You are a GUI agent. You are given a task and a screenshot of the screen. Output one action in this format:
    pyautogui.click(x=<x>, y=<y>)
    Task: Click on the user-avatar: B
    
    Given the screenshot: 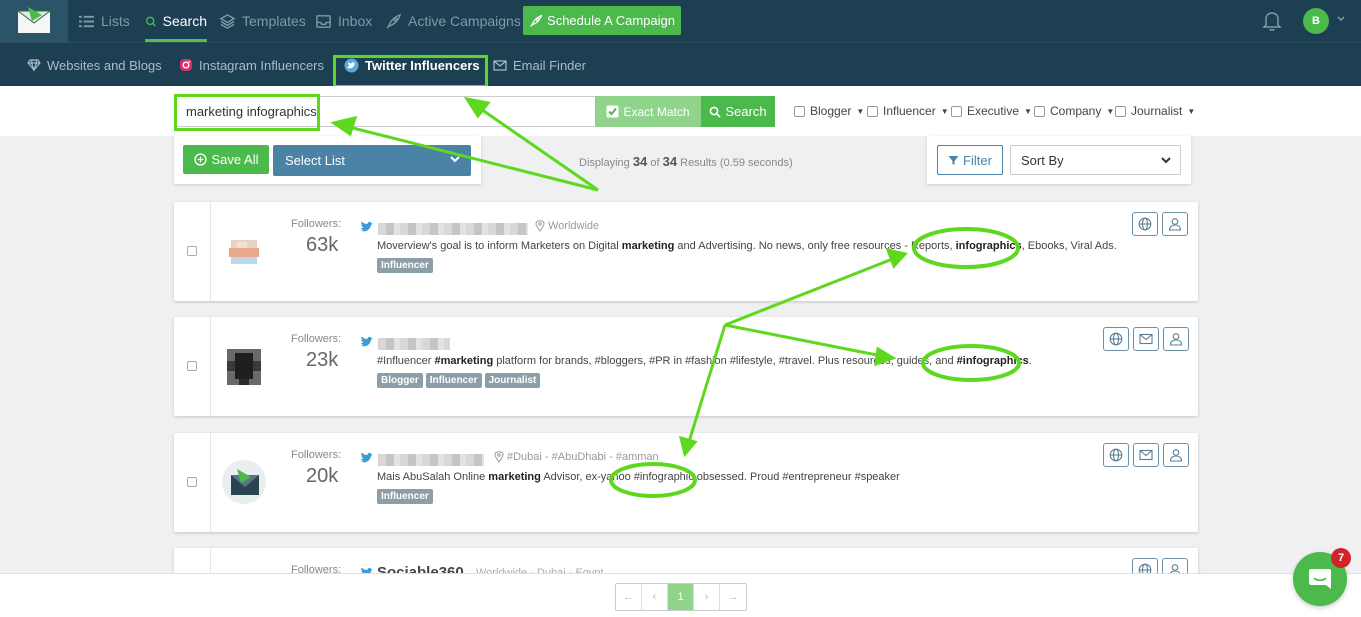 What is the action you would take?
    pyautogui.click(x=1316, y=21)
    